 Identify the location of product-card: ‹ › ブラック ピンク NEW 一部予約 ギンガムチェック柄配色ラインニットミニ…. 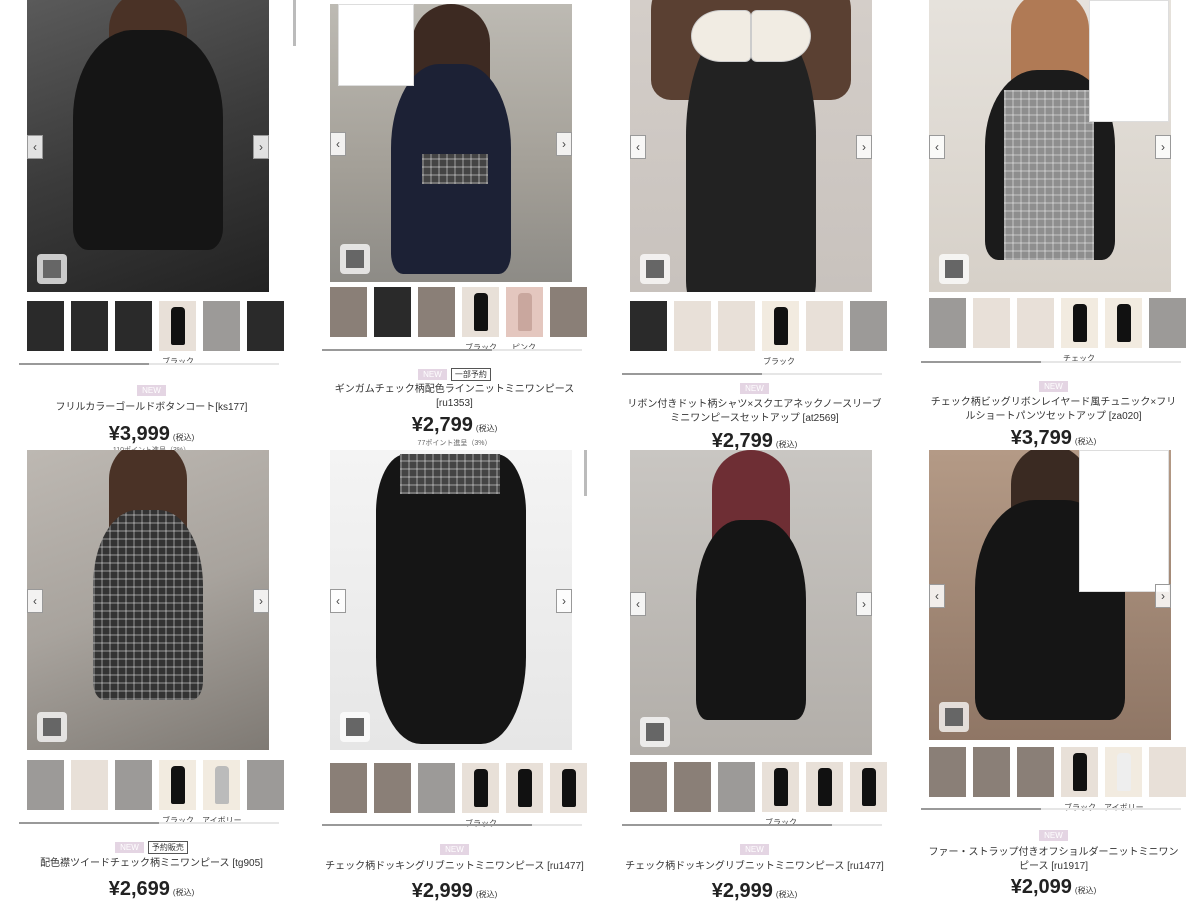
(454, 225).